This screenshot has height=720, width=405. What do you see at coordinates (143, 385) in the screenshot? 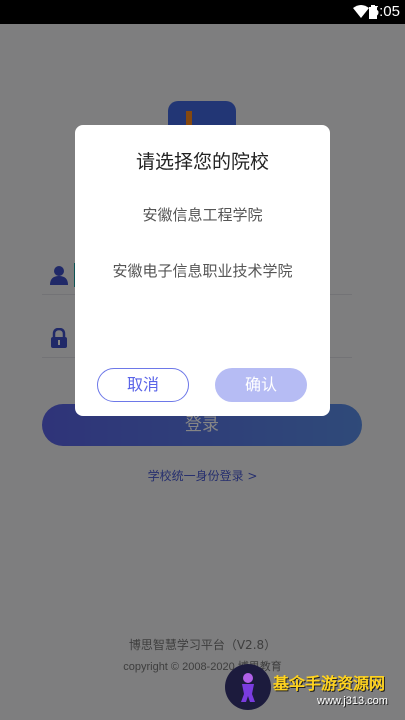
I see `cancel-button: 取消` at bounding box center [143, 385].